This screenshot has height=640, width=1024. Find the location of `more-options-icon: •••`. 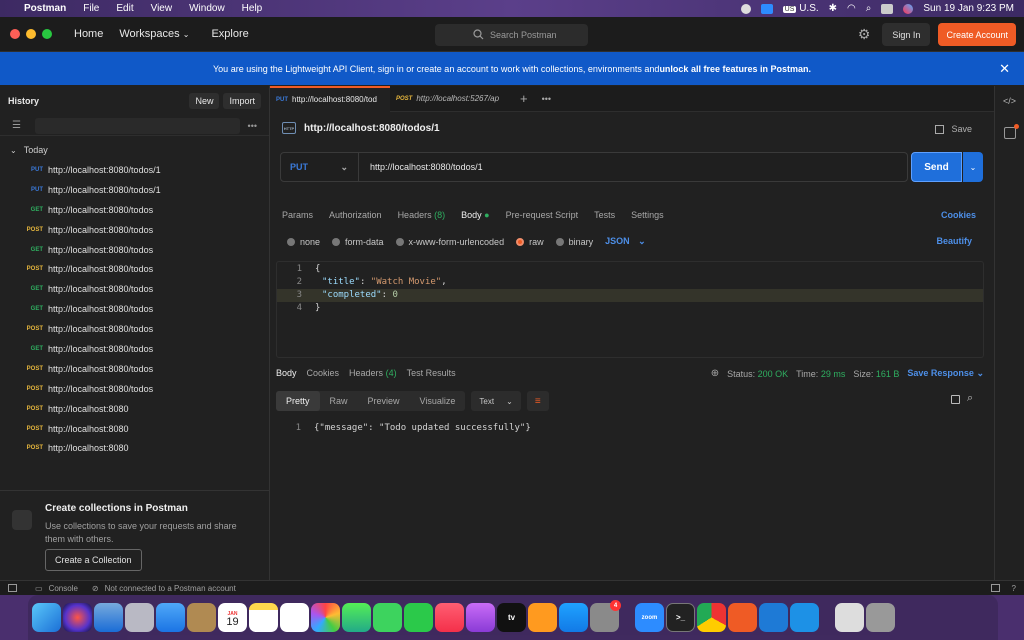

more-options-icon: ••• is located at coordinates (252, 126).